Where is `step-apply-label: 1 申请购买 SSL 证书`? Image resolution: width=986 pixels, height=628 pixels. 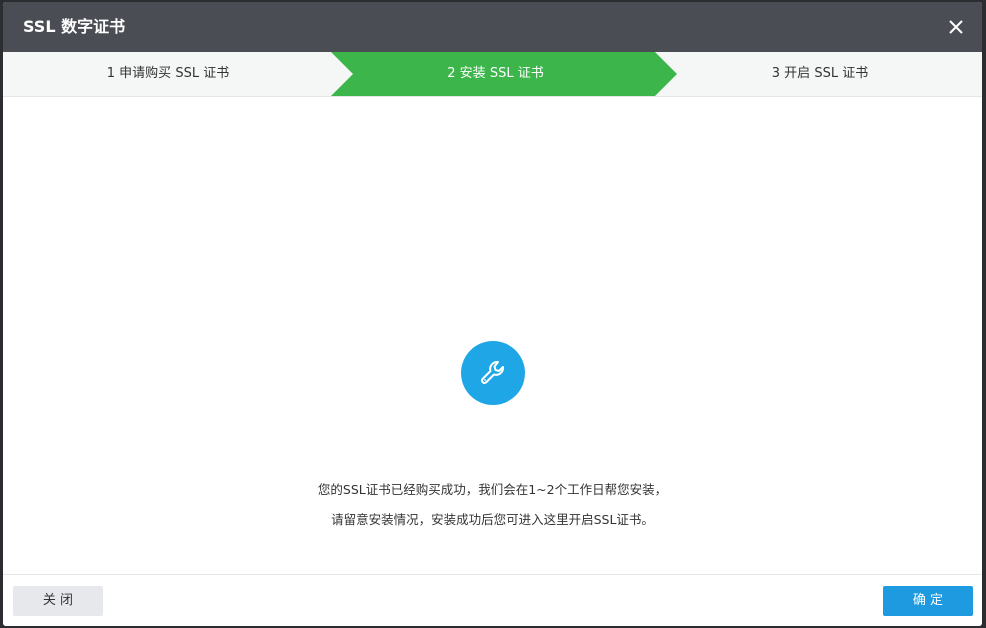 step-apply-label: 1 申请购买 SSL 证书 is located at coordinates (168, 73).